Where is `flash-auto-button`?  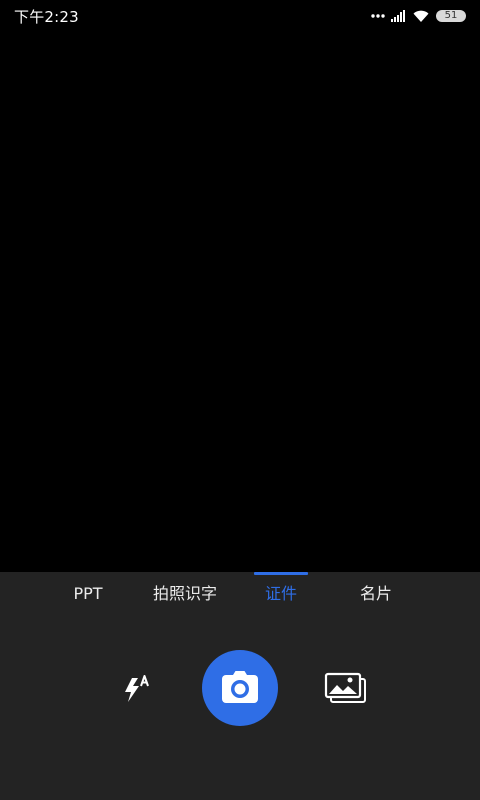
flash-auto-button is located at coordinates (138, 689).